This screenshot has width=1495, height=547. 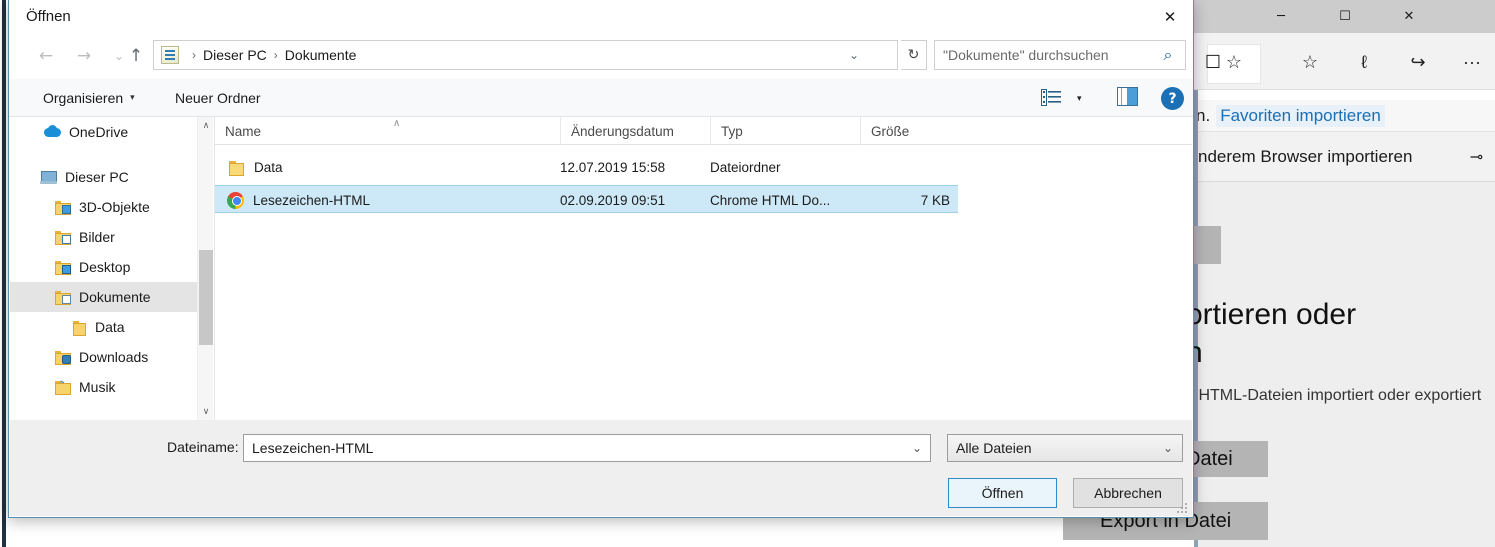 I want to click on downloads-folder-icon, so click(x=62, y=357).